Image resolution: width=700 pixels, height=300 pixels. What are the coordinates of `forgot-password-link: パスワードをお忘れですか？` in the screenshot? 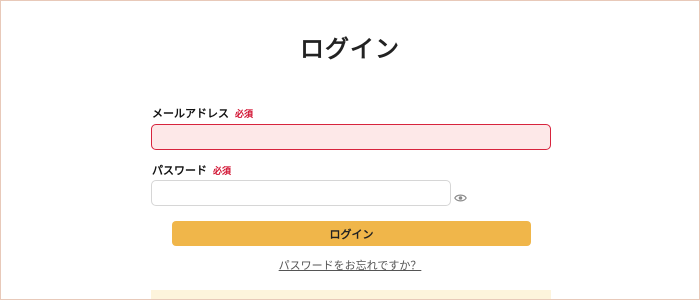 It's located at (350, 265).